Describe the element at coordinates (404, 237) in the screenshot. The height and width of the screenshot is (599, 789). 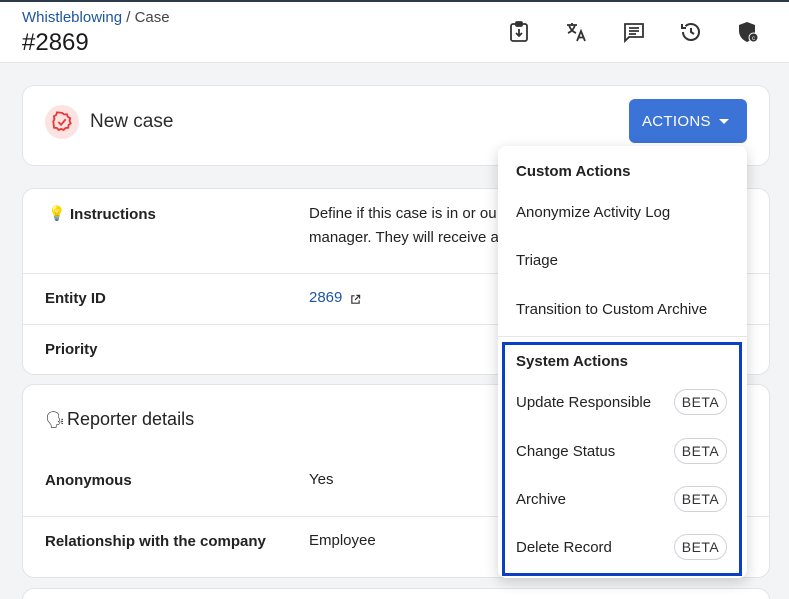
I see `instructions-line-2: manager. They will receive a` at that location.